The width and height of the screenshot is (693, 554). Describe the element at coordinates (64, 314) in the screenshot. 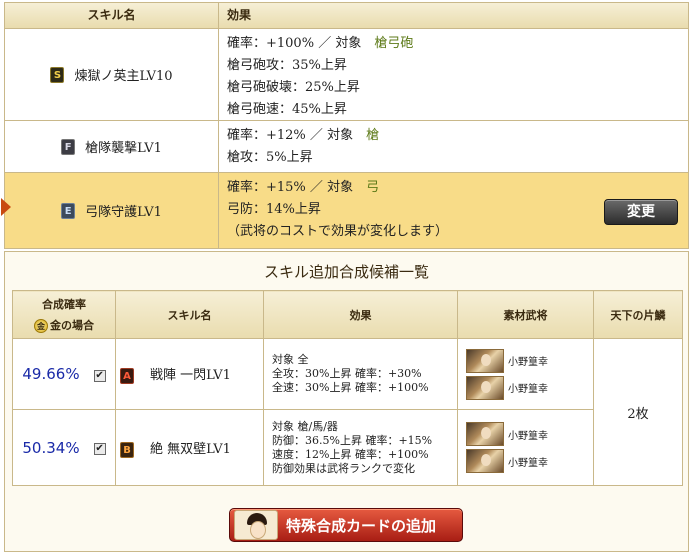

I see `header-rate-cell: 合成確率 金金の場合` at that location.